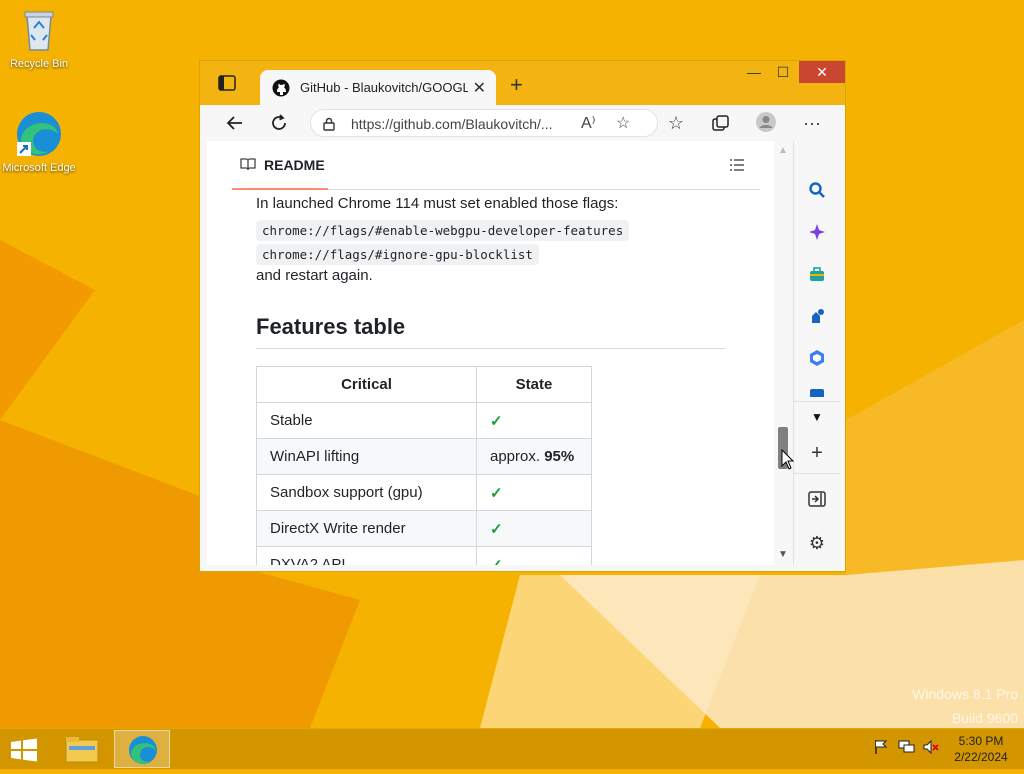  I want to click on network-icon, so click(907, 748).